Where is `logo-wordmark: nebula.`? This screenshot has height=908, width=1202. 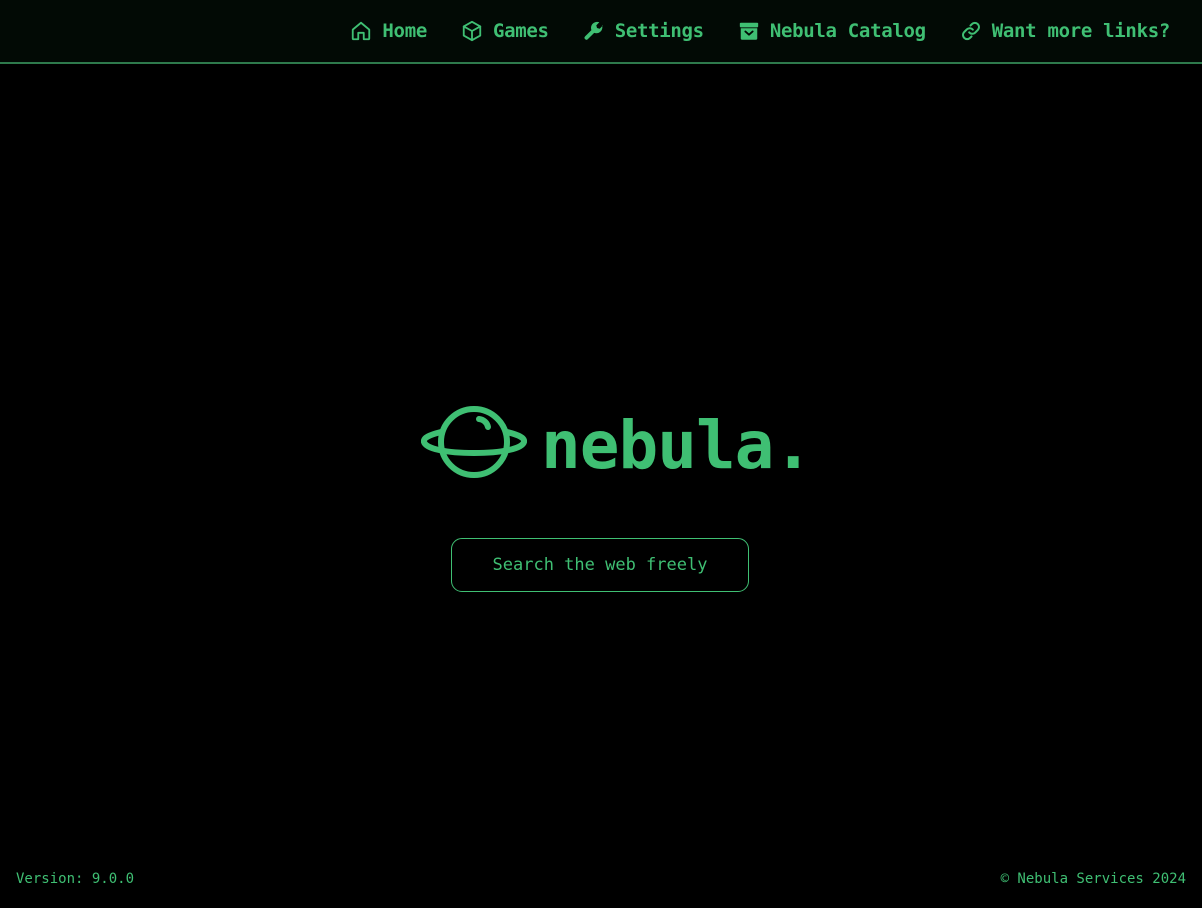
logo-wordmark: nebula. is located at coordinates (677, 445).